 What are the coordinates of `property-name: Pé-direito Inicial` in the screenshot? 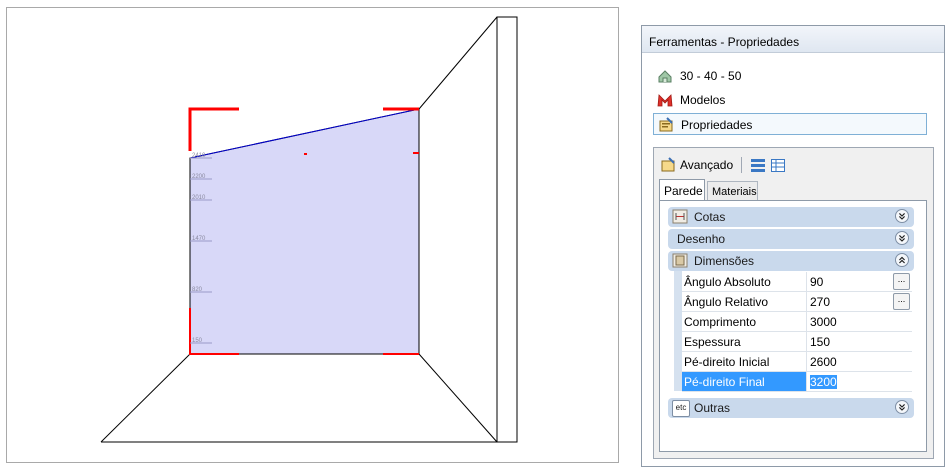 It's located at (727, 362).